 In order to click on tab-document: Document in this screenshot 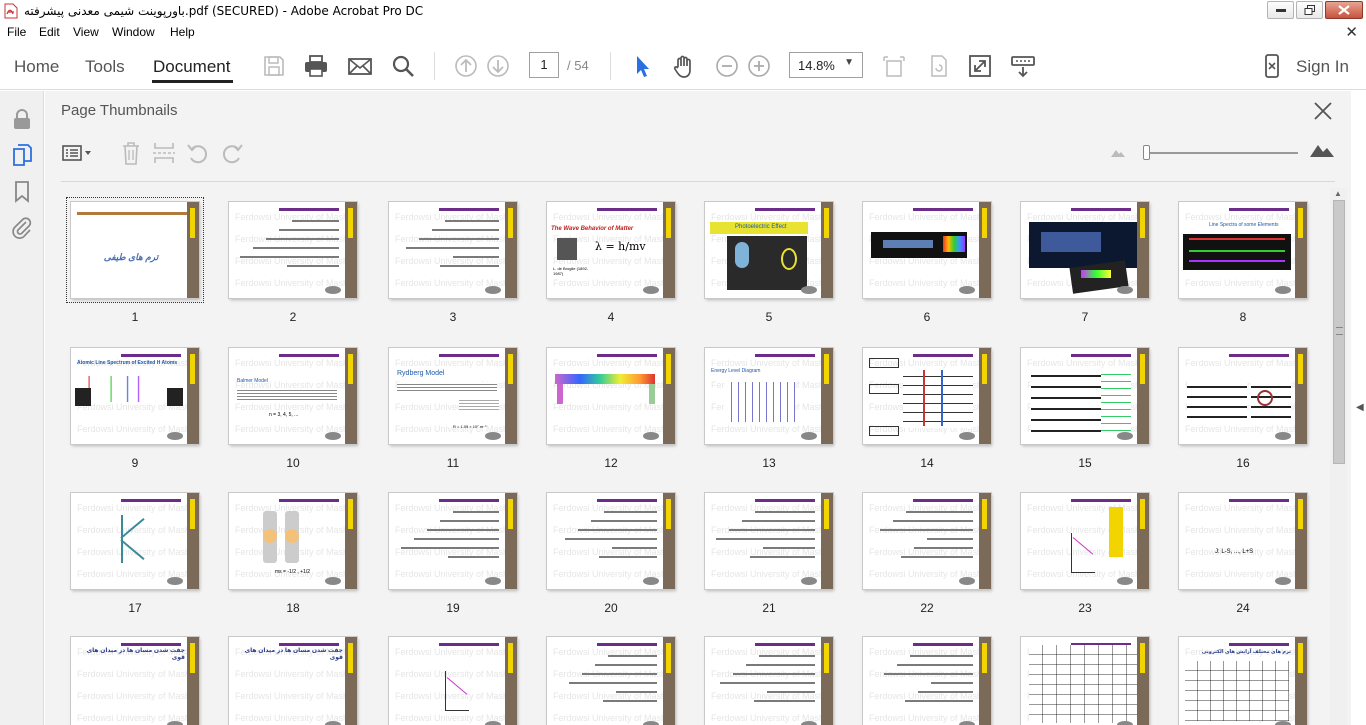, I will do `click(191, 67)`.